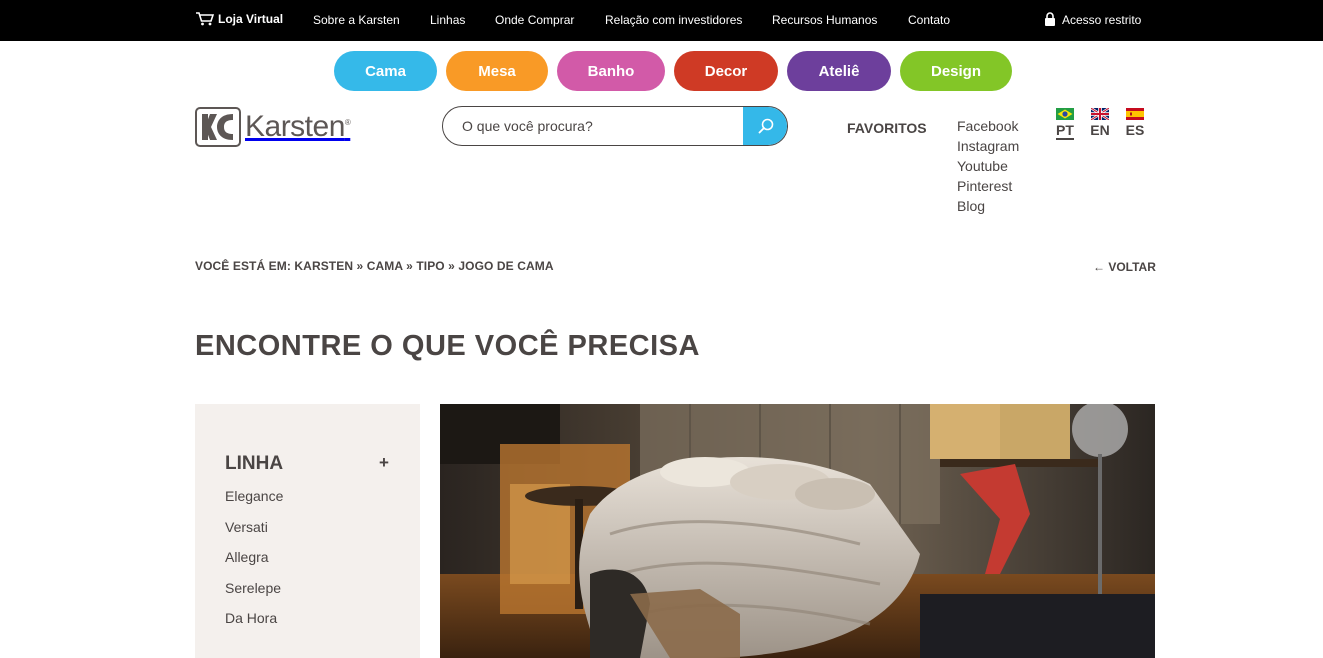  What do you see at coordinates (1124, 267) in the screenshot?
I see `back-link: ← VOLTAR` at bounding box center [1124, 267].